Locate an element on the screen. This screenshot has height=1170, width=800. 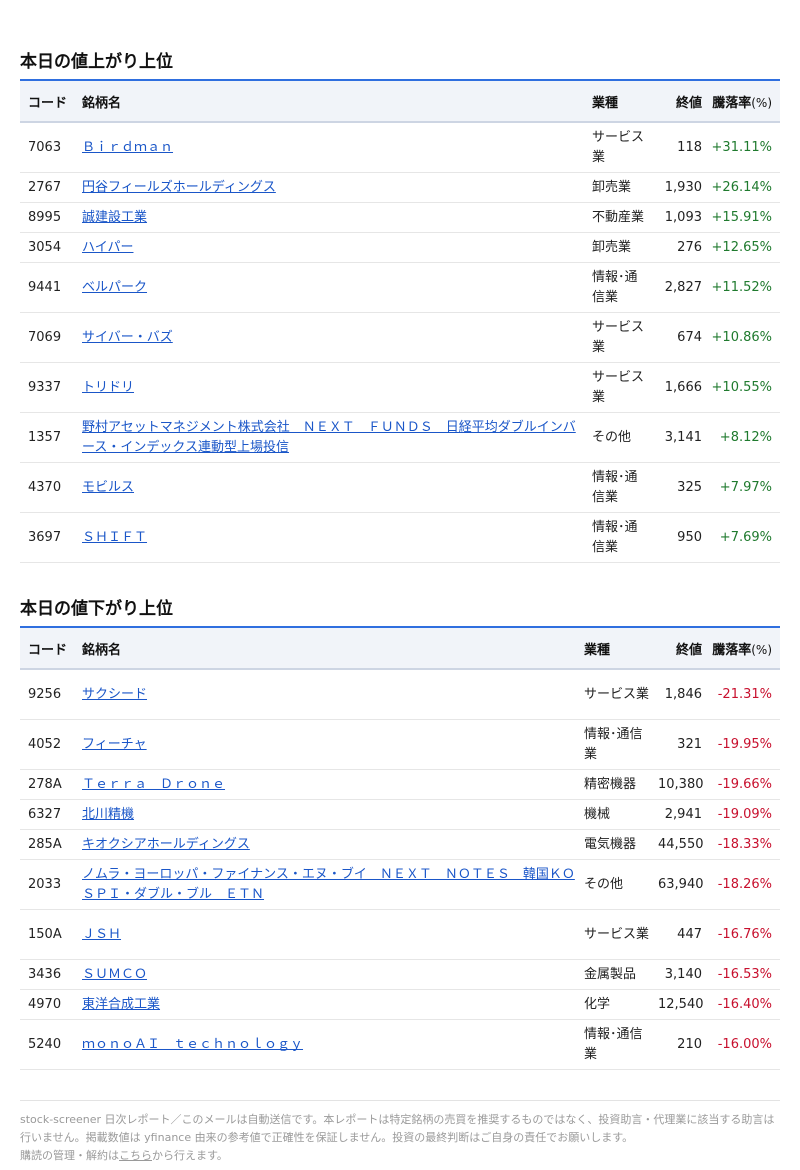
table-row: 285A キオクシアホールディングス 電気機器 44,550 -18.33% is located at coordinates (400, 844).